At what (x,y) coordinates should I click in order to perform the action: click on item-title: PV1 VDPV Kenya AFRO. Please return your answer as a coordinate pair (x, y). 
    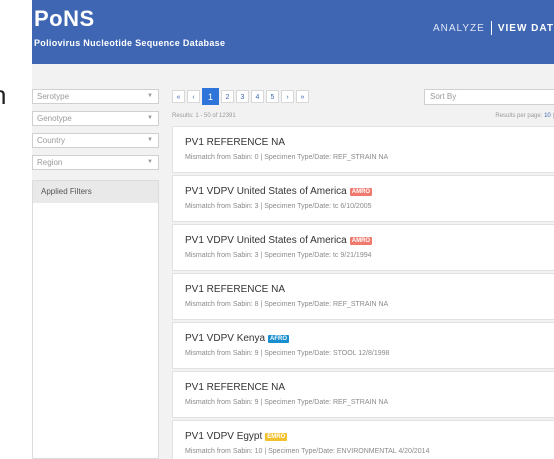
    Looking at the image, I should click on (237, 338).